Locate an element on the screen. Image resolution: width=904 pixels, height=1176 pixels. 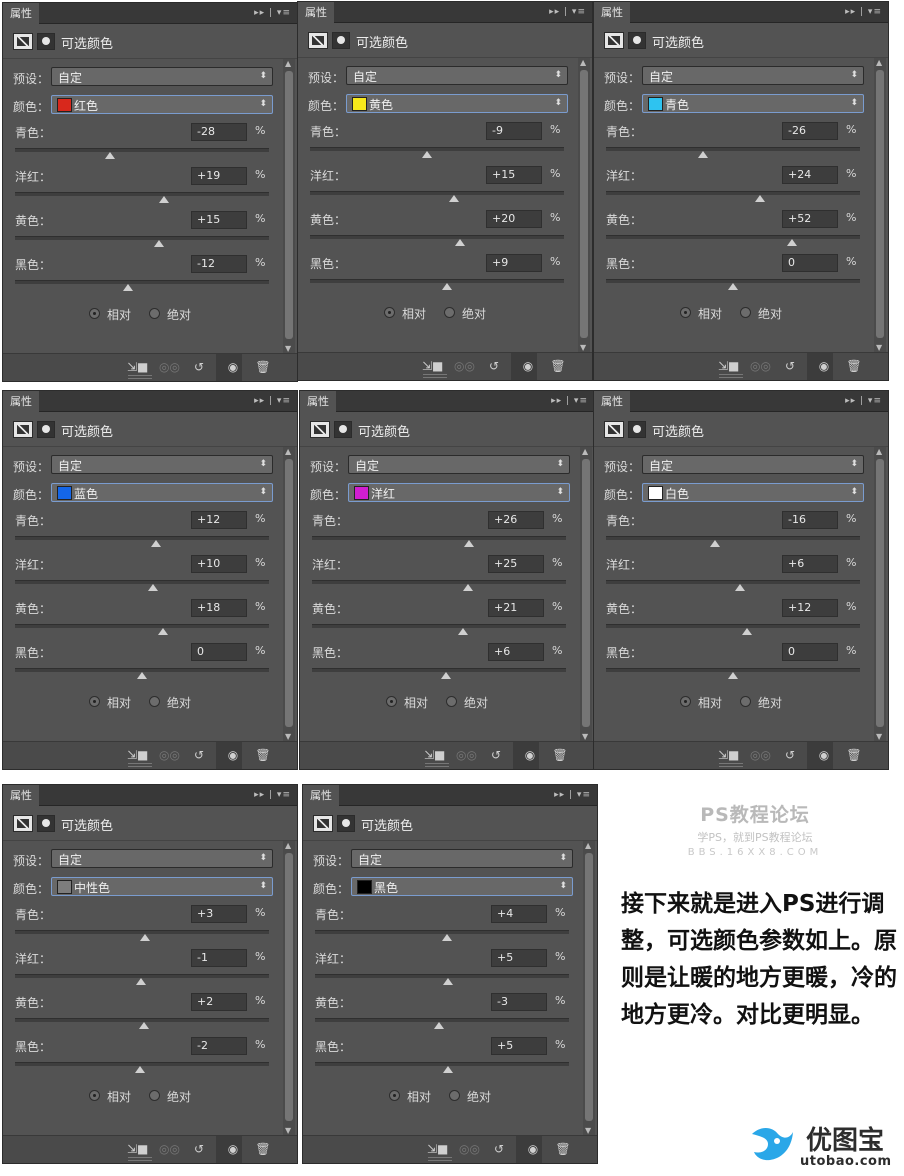
yellow-slider-track is located at coordinates (437, 240).